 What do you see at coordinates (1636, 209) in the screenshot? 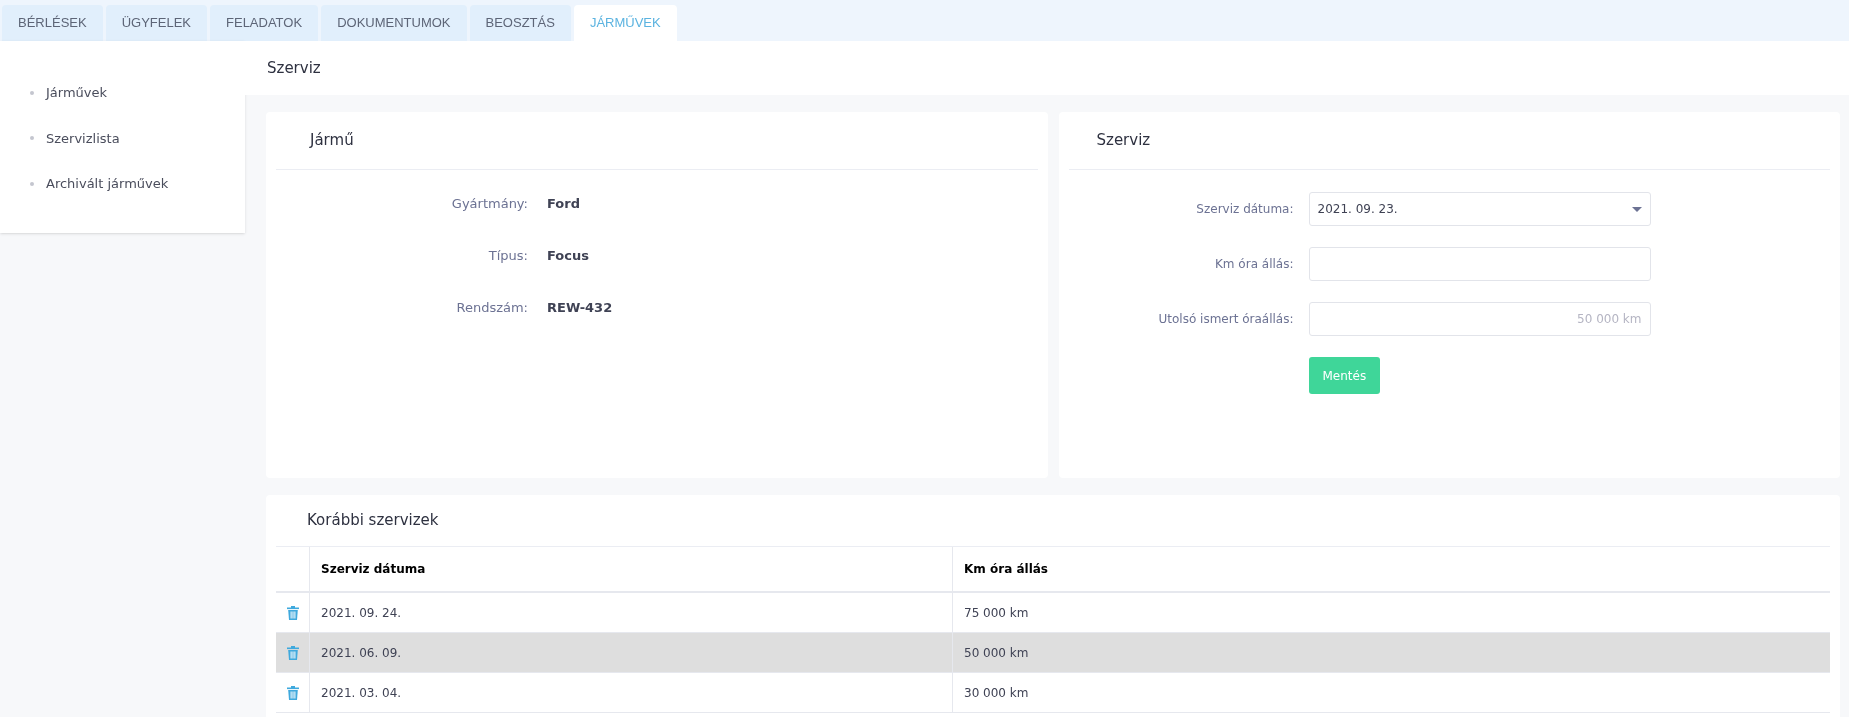
I see `caret-icon` at bounding box center [1636, 209].